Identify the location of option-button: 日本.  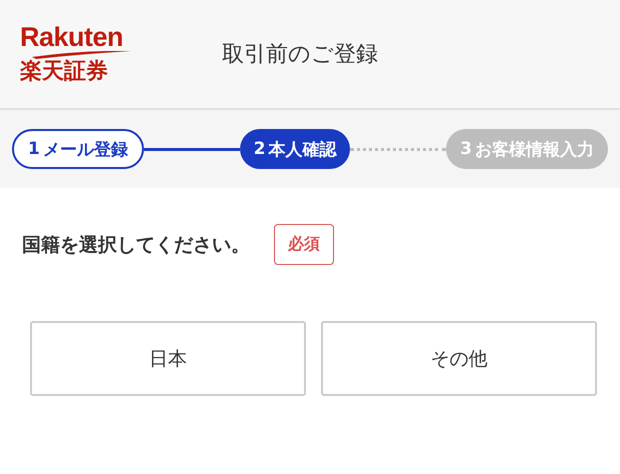
(168, 358).